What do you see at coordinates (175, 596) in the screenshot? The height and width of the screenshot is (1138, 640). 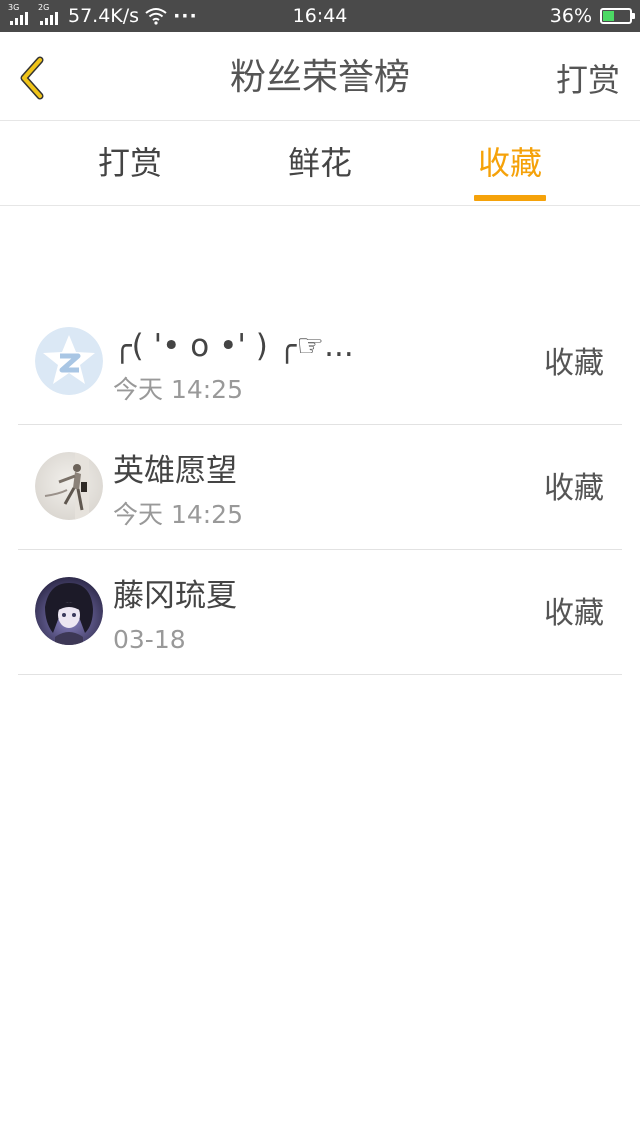 I see `fan-name: 藤冈琉夏` at bounding box center [175, 596].